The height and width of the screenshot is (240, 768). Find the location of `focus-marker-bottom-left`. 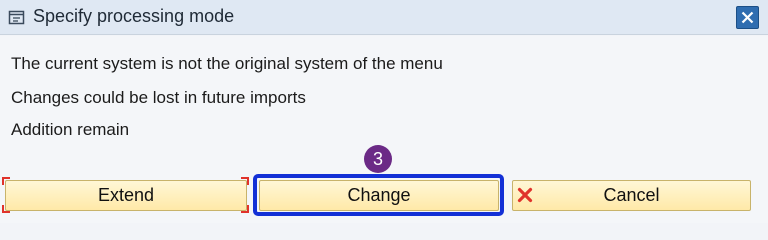

focus-marker-bottom-left is located at coordinates (6, 209).